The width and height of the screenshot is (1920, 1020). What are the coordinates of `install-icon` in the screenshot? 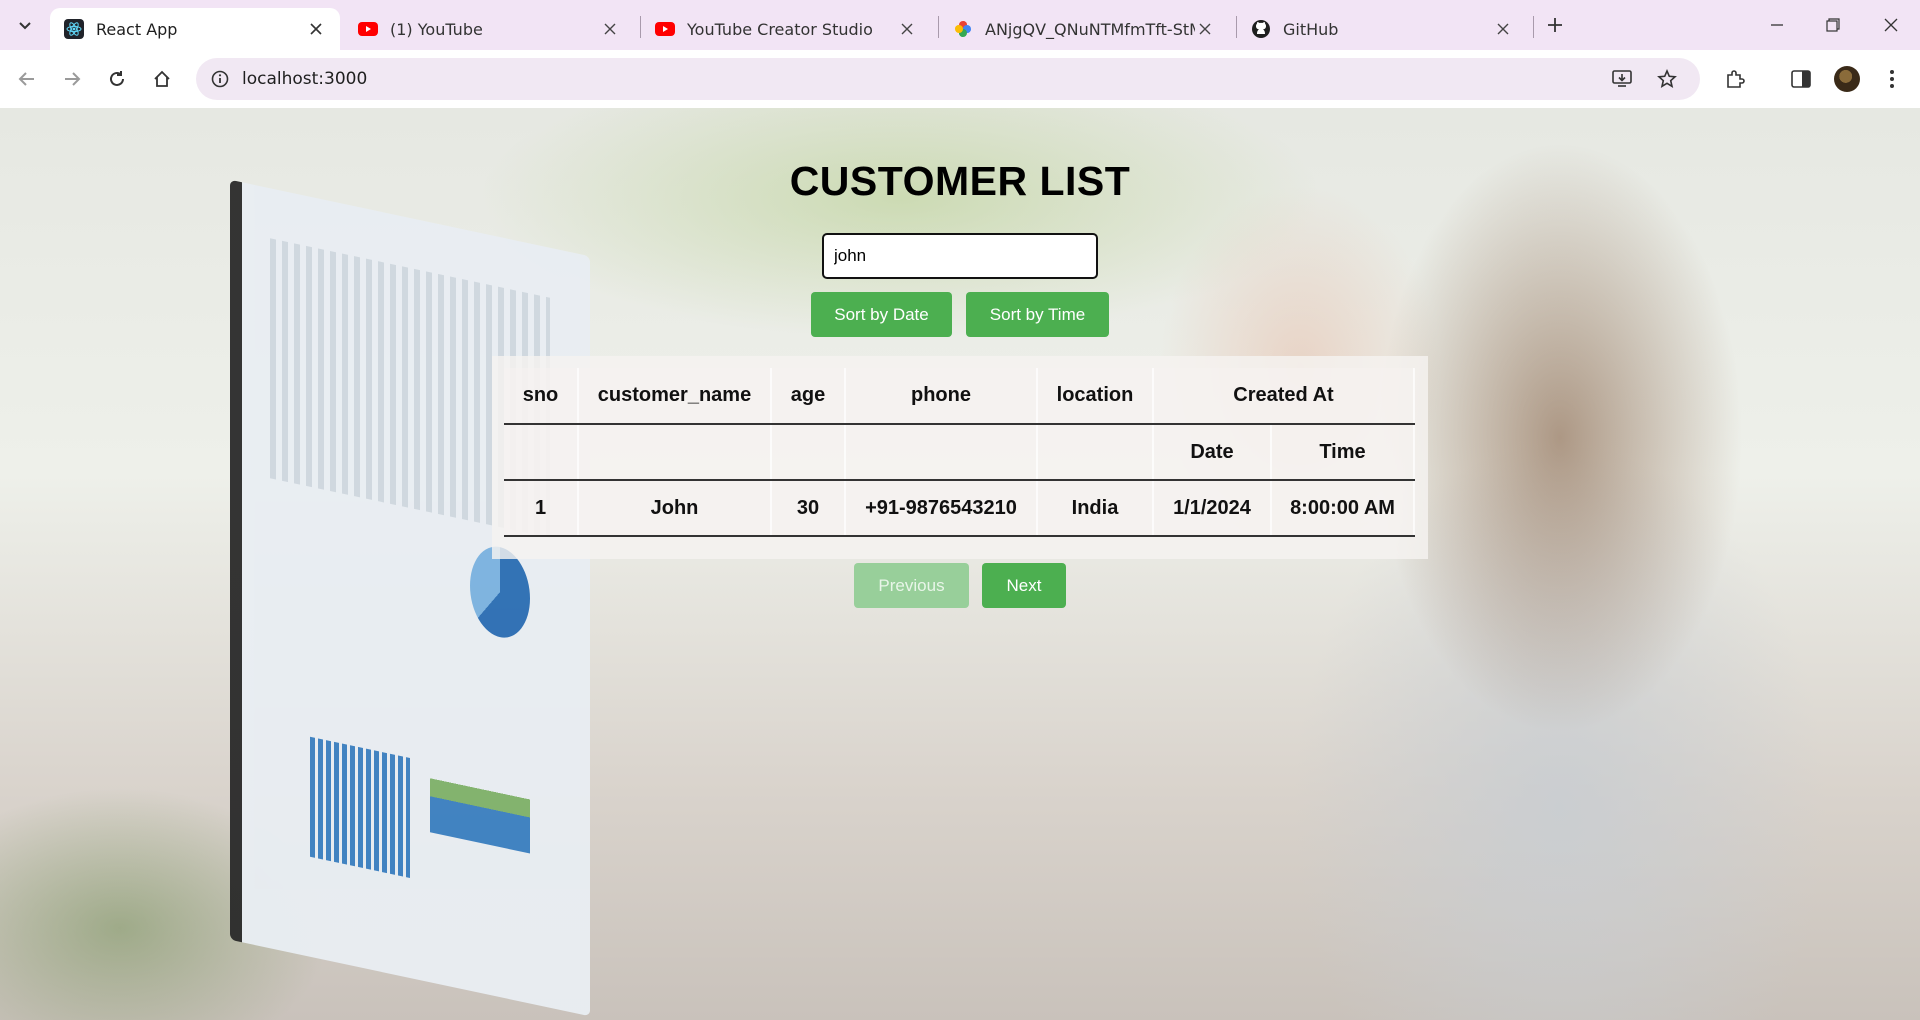 It's located at (1622, 78).